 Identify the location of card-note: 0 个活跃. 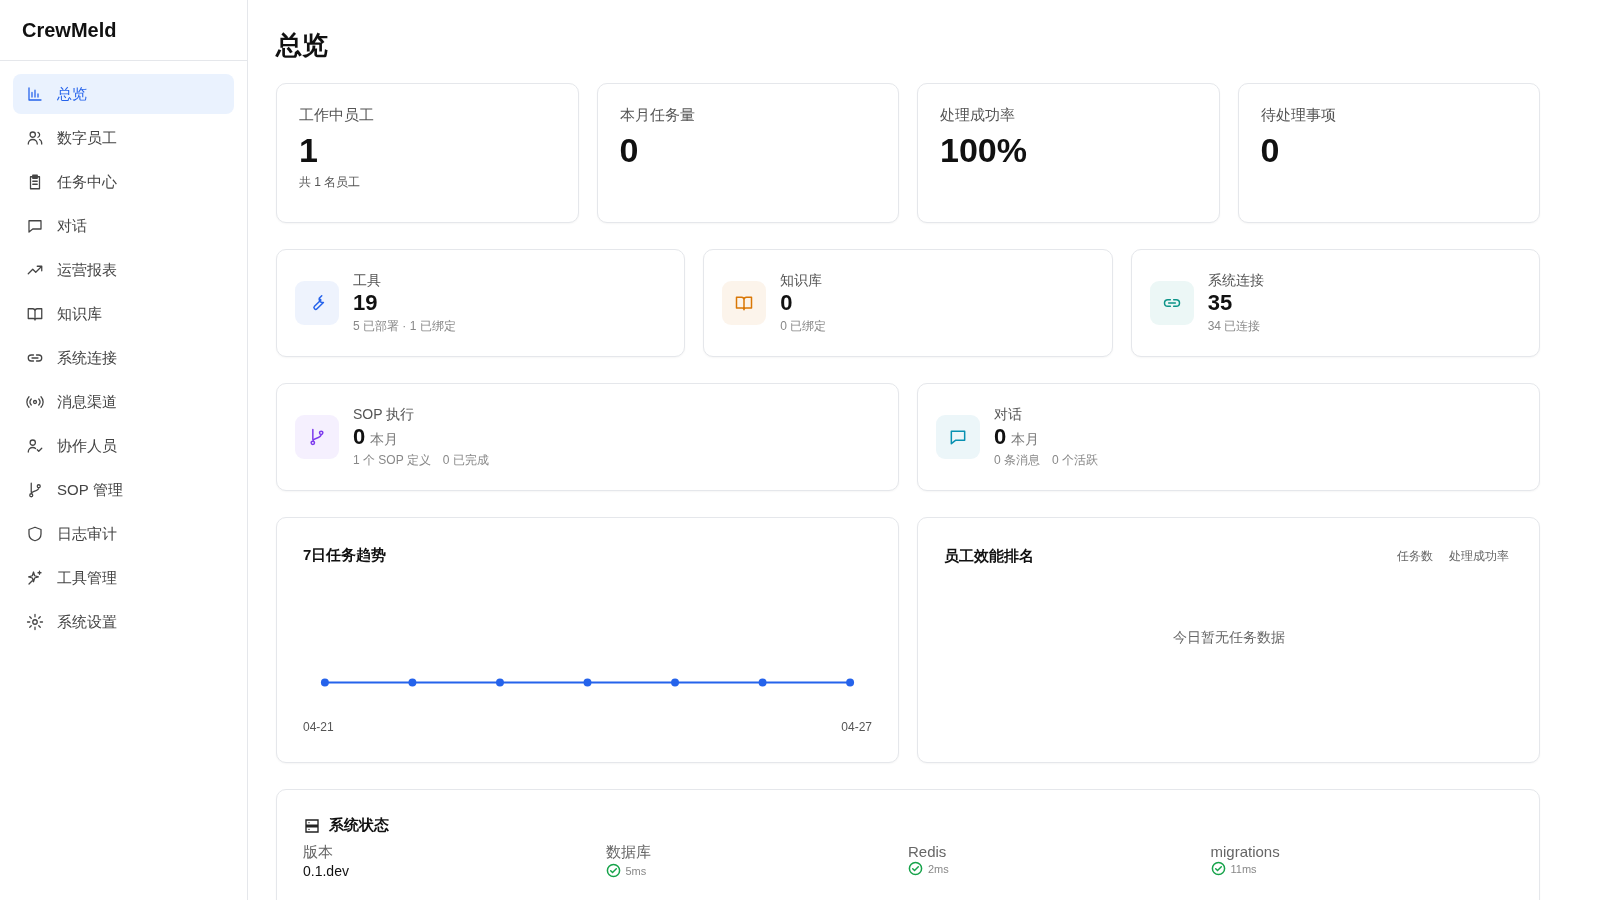
(1075, 460).